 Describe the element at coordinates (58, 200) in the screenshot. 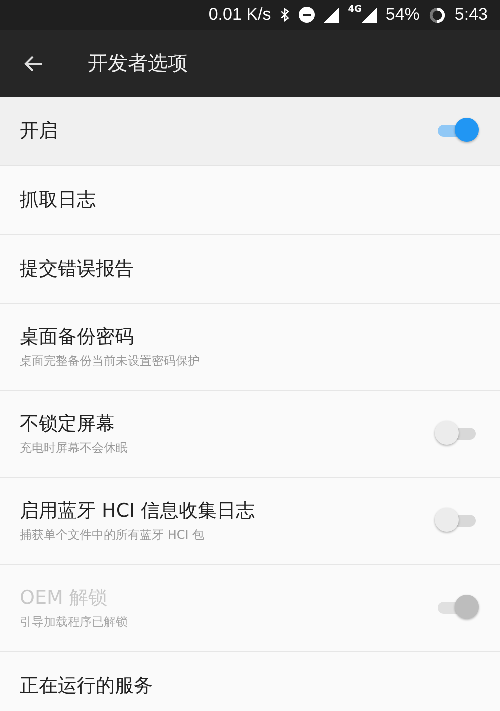

I see `row-title: 抓取日志` at that location.